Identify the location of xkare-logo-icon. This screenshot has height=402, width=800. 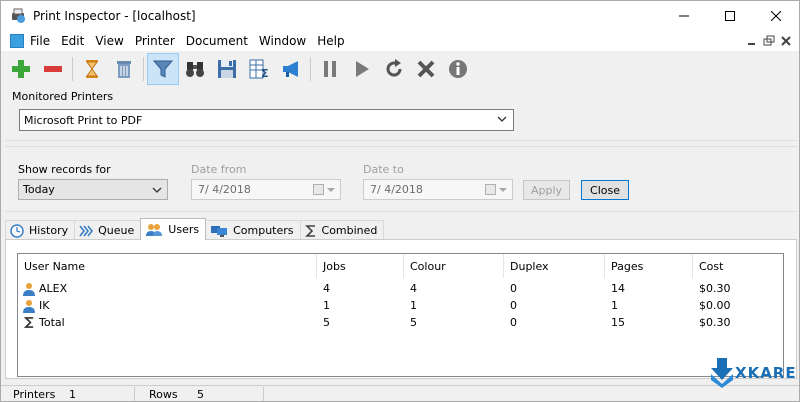
(722, 373).